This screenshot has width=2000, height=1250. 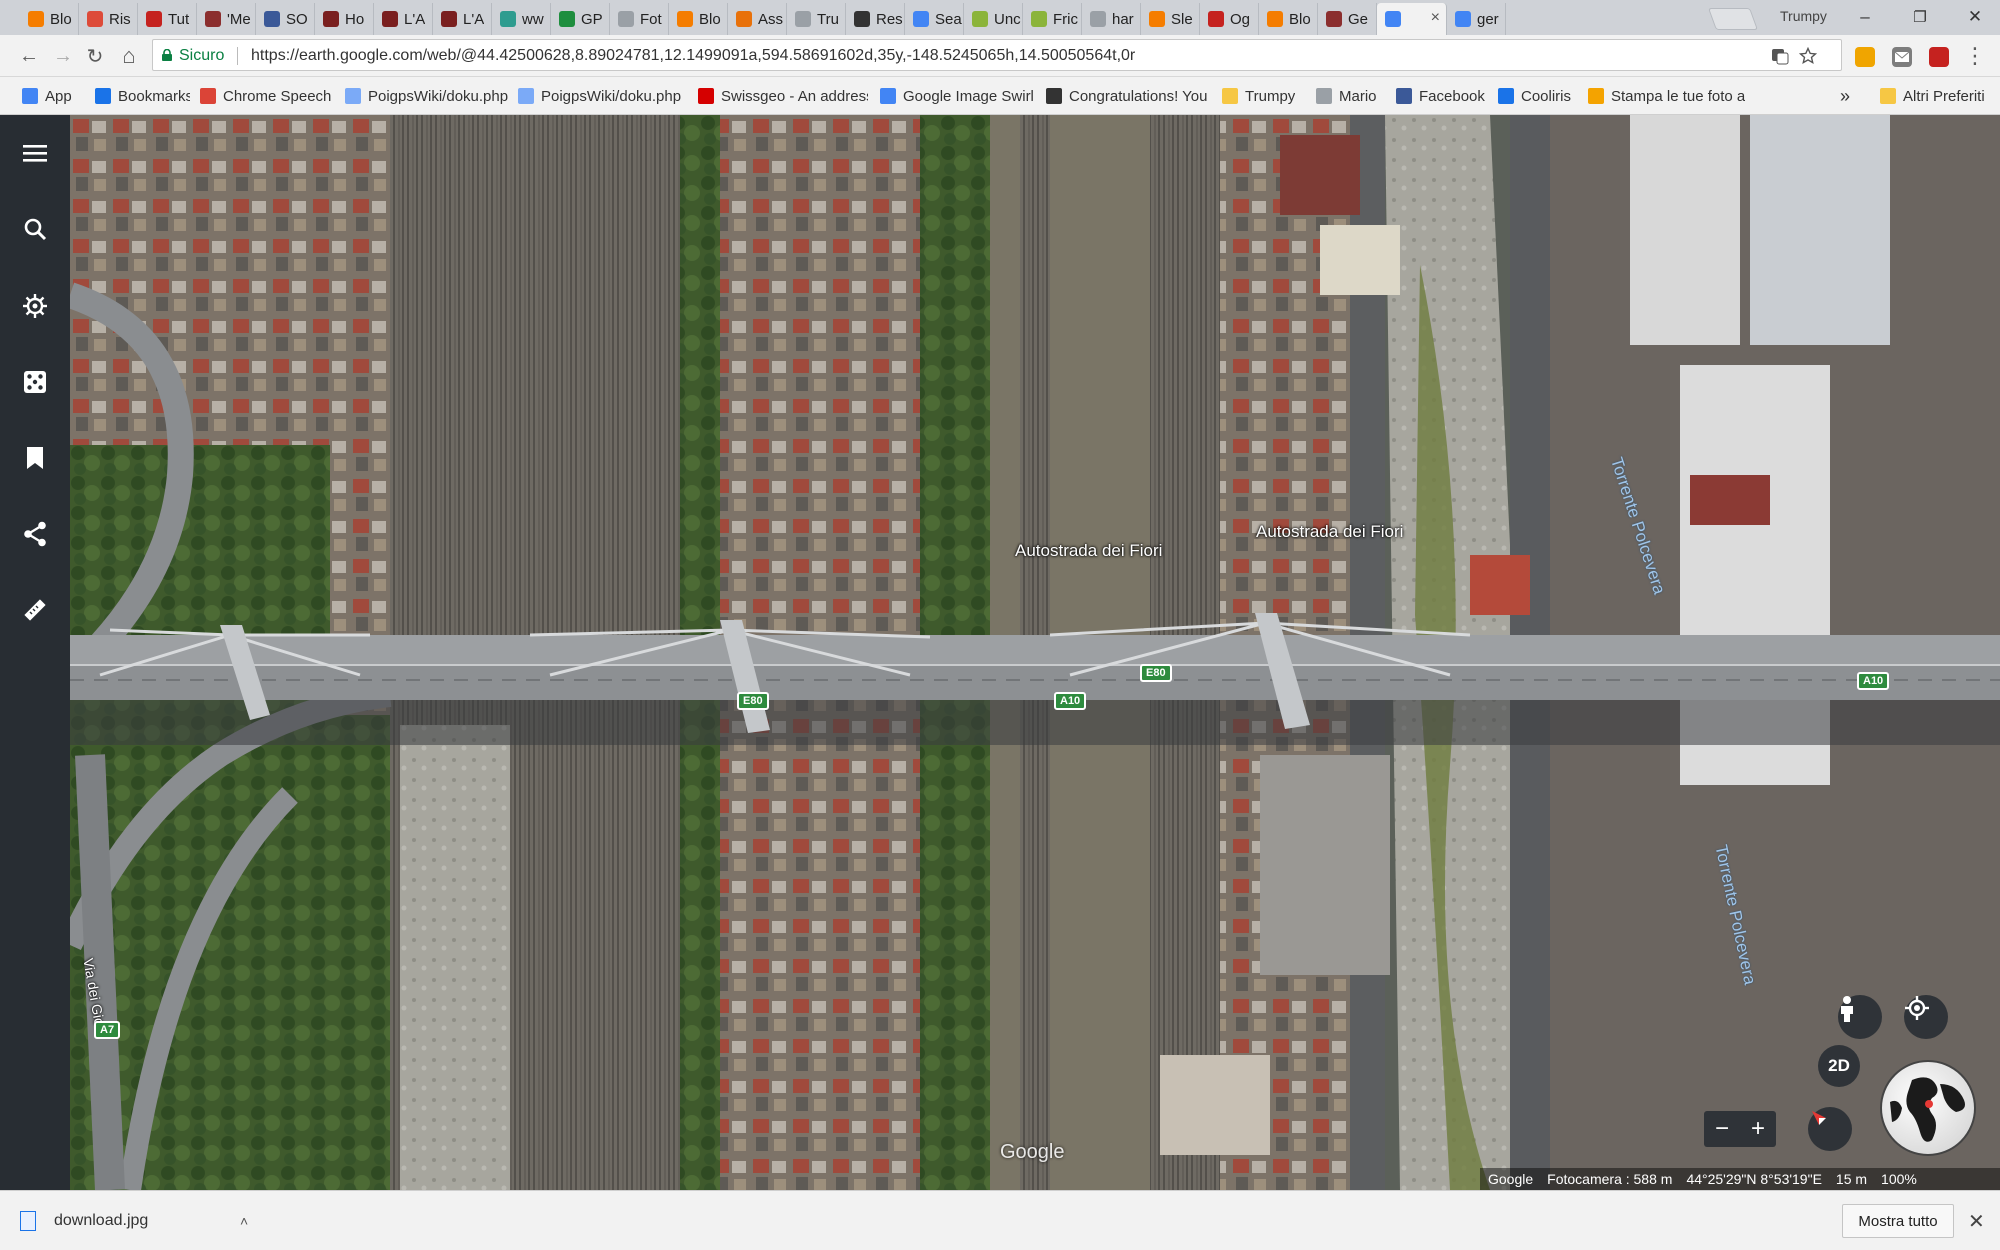 I want to click on menu-hamburger-icon, so click(x=35, y=153).